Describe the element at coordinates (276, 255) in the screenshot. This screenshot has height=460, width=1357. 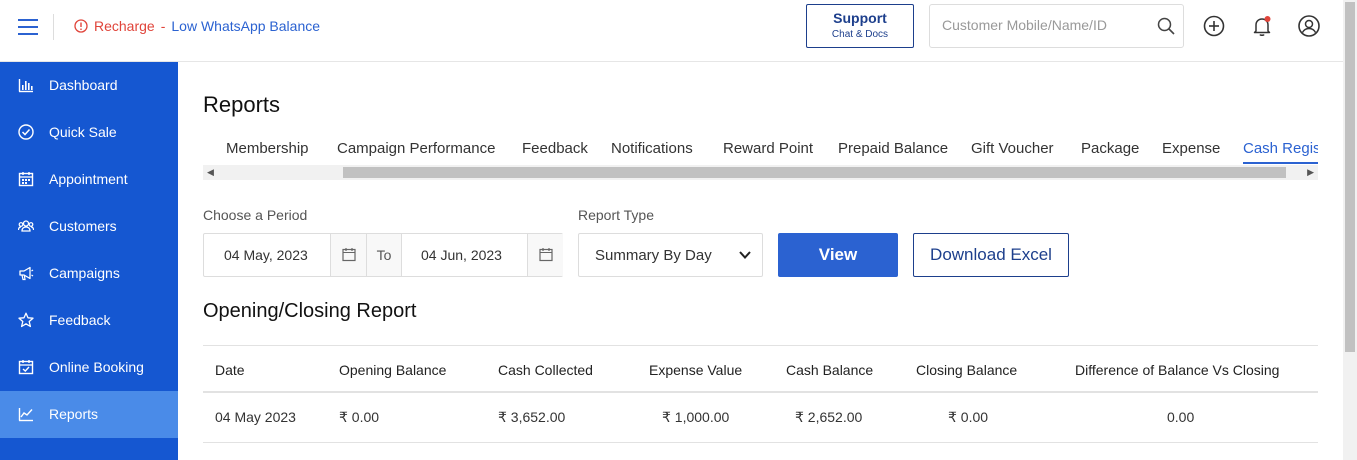
I see `from-date-input: 04 May, 2023` at that location.